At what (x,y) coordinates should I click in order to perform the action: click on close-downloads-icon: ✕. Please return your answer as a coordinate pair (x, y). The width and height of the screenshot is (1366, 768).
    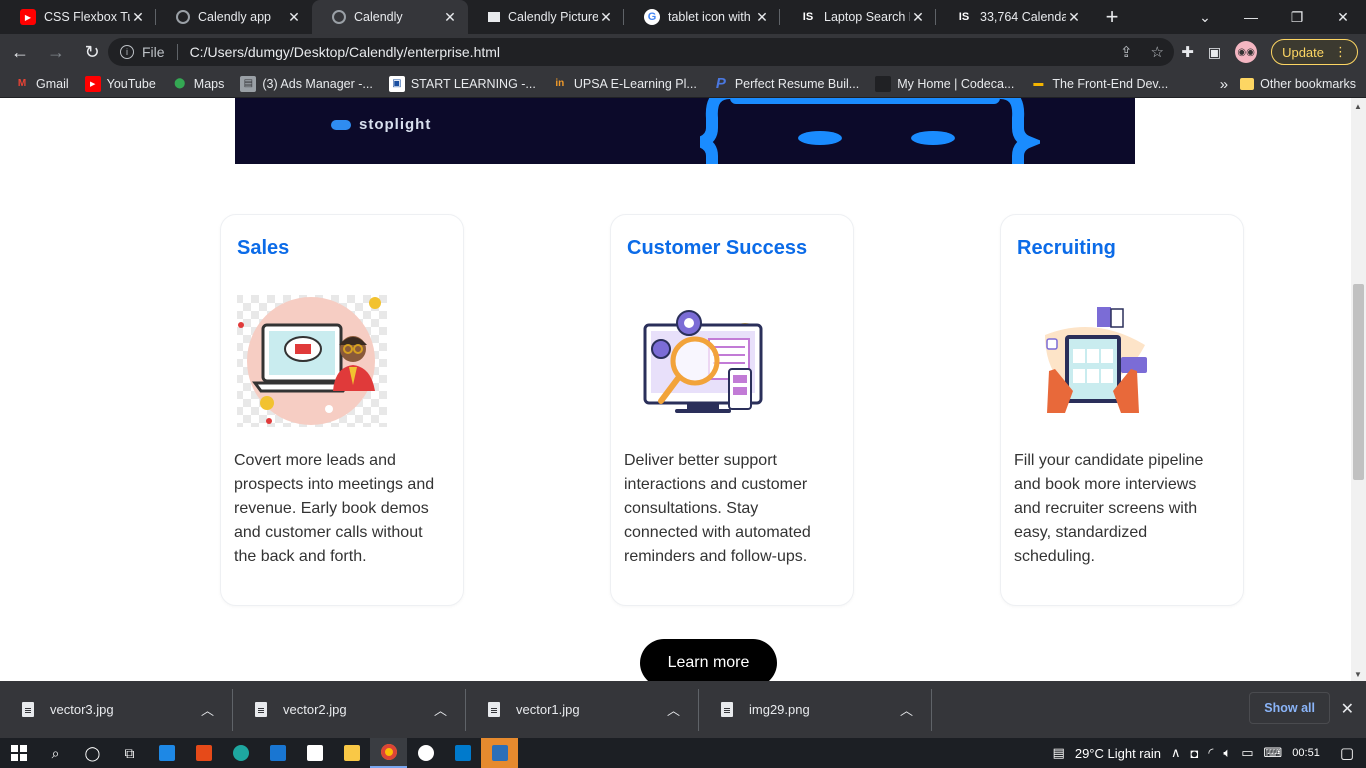
    Looking at the image, I should click on (1347, 709).